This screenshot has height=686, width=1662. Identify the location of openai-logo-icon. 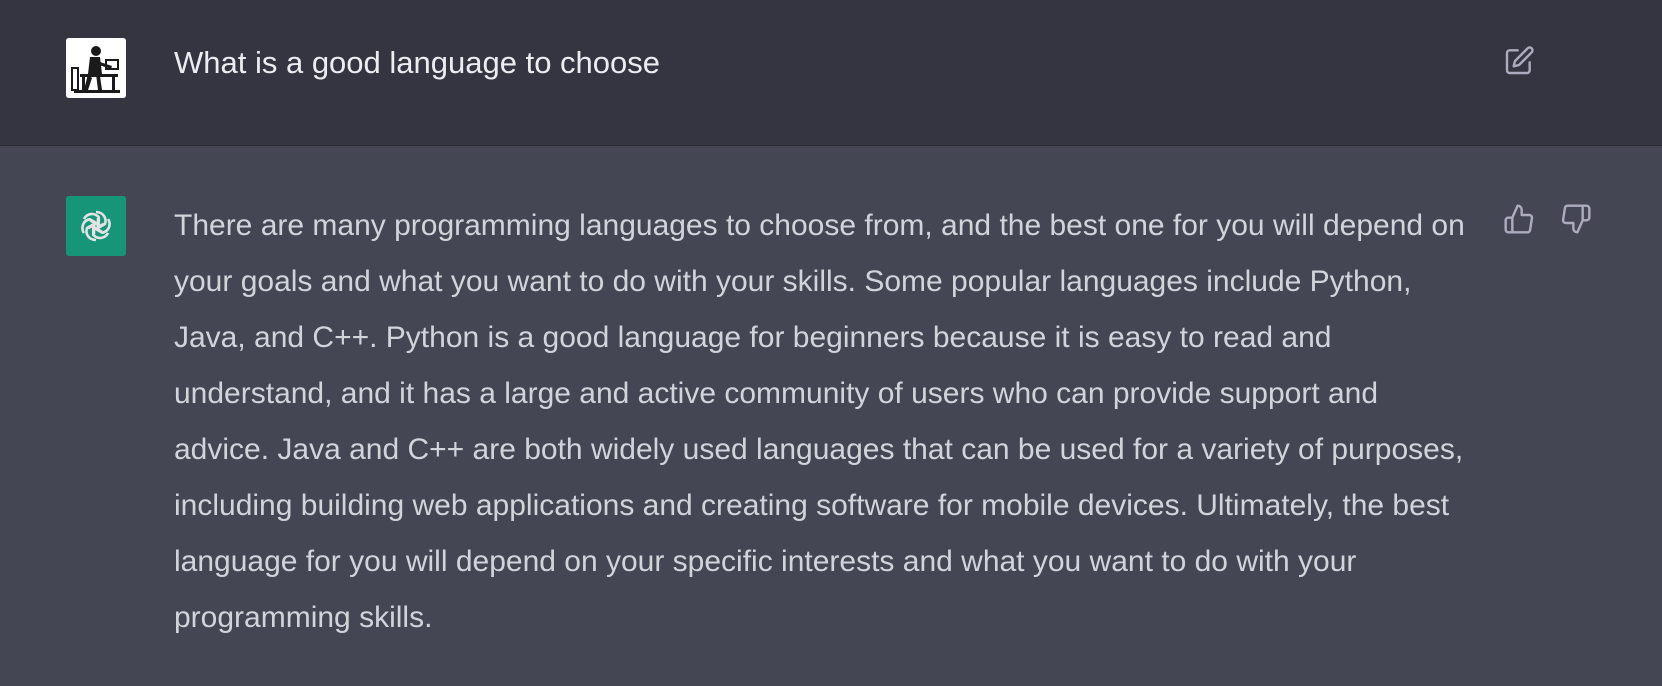
(96, 226).